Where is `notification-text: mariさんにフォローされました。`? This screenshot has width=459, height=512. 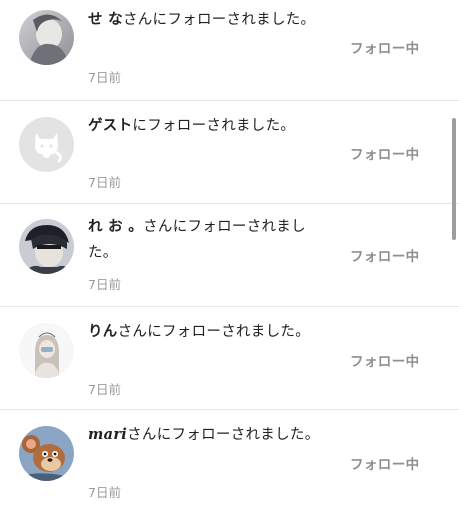
notification-text: mariさんにフォローされました。 is located at coordinates (204, 435).